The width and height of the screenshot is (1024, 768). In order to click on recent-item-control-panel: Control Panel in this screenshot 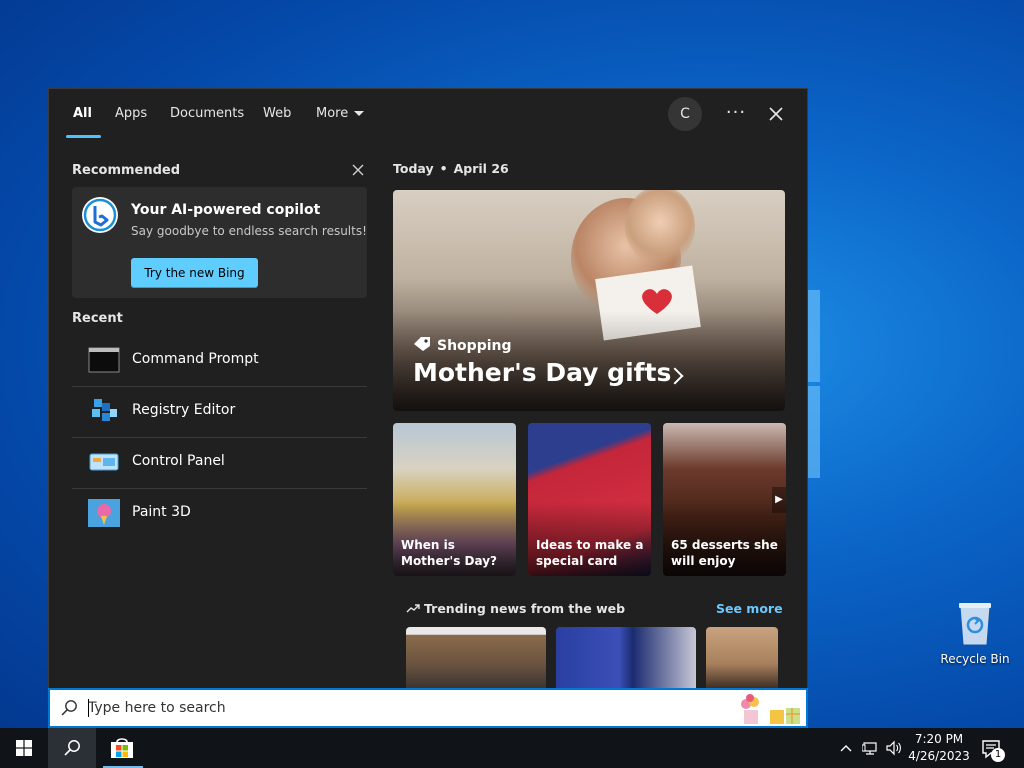, I will do `click(219, 463)`.